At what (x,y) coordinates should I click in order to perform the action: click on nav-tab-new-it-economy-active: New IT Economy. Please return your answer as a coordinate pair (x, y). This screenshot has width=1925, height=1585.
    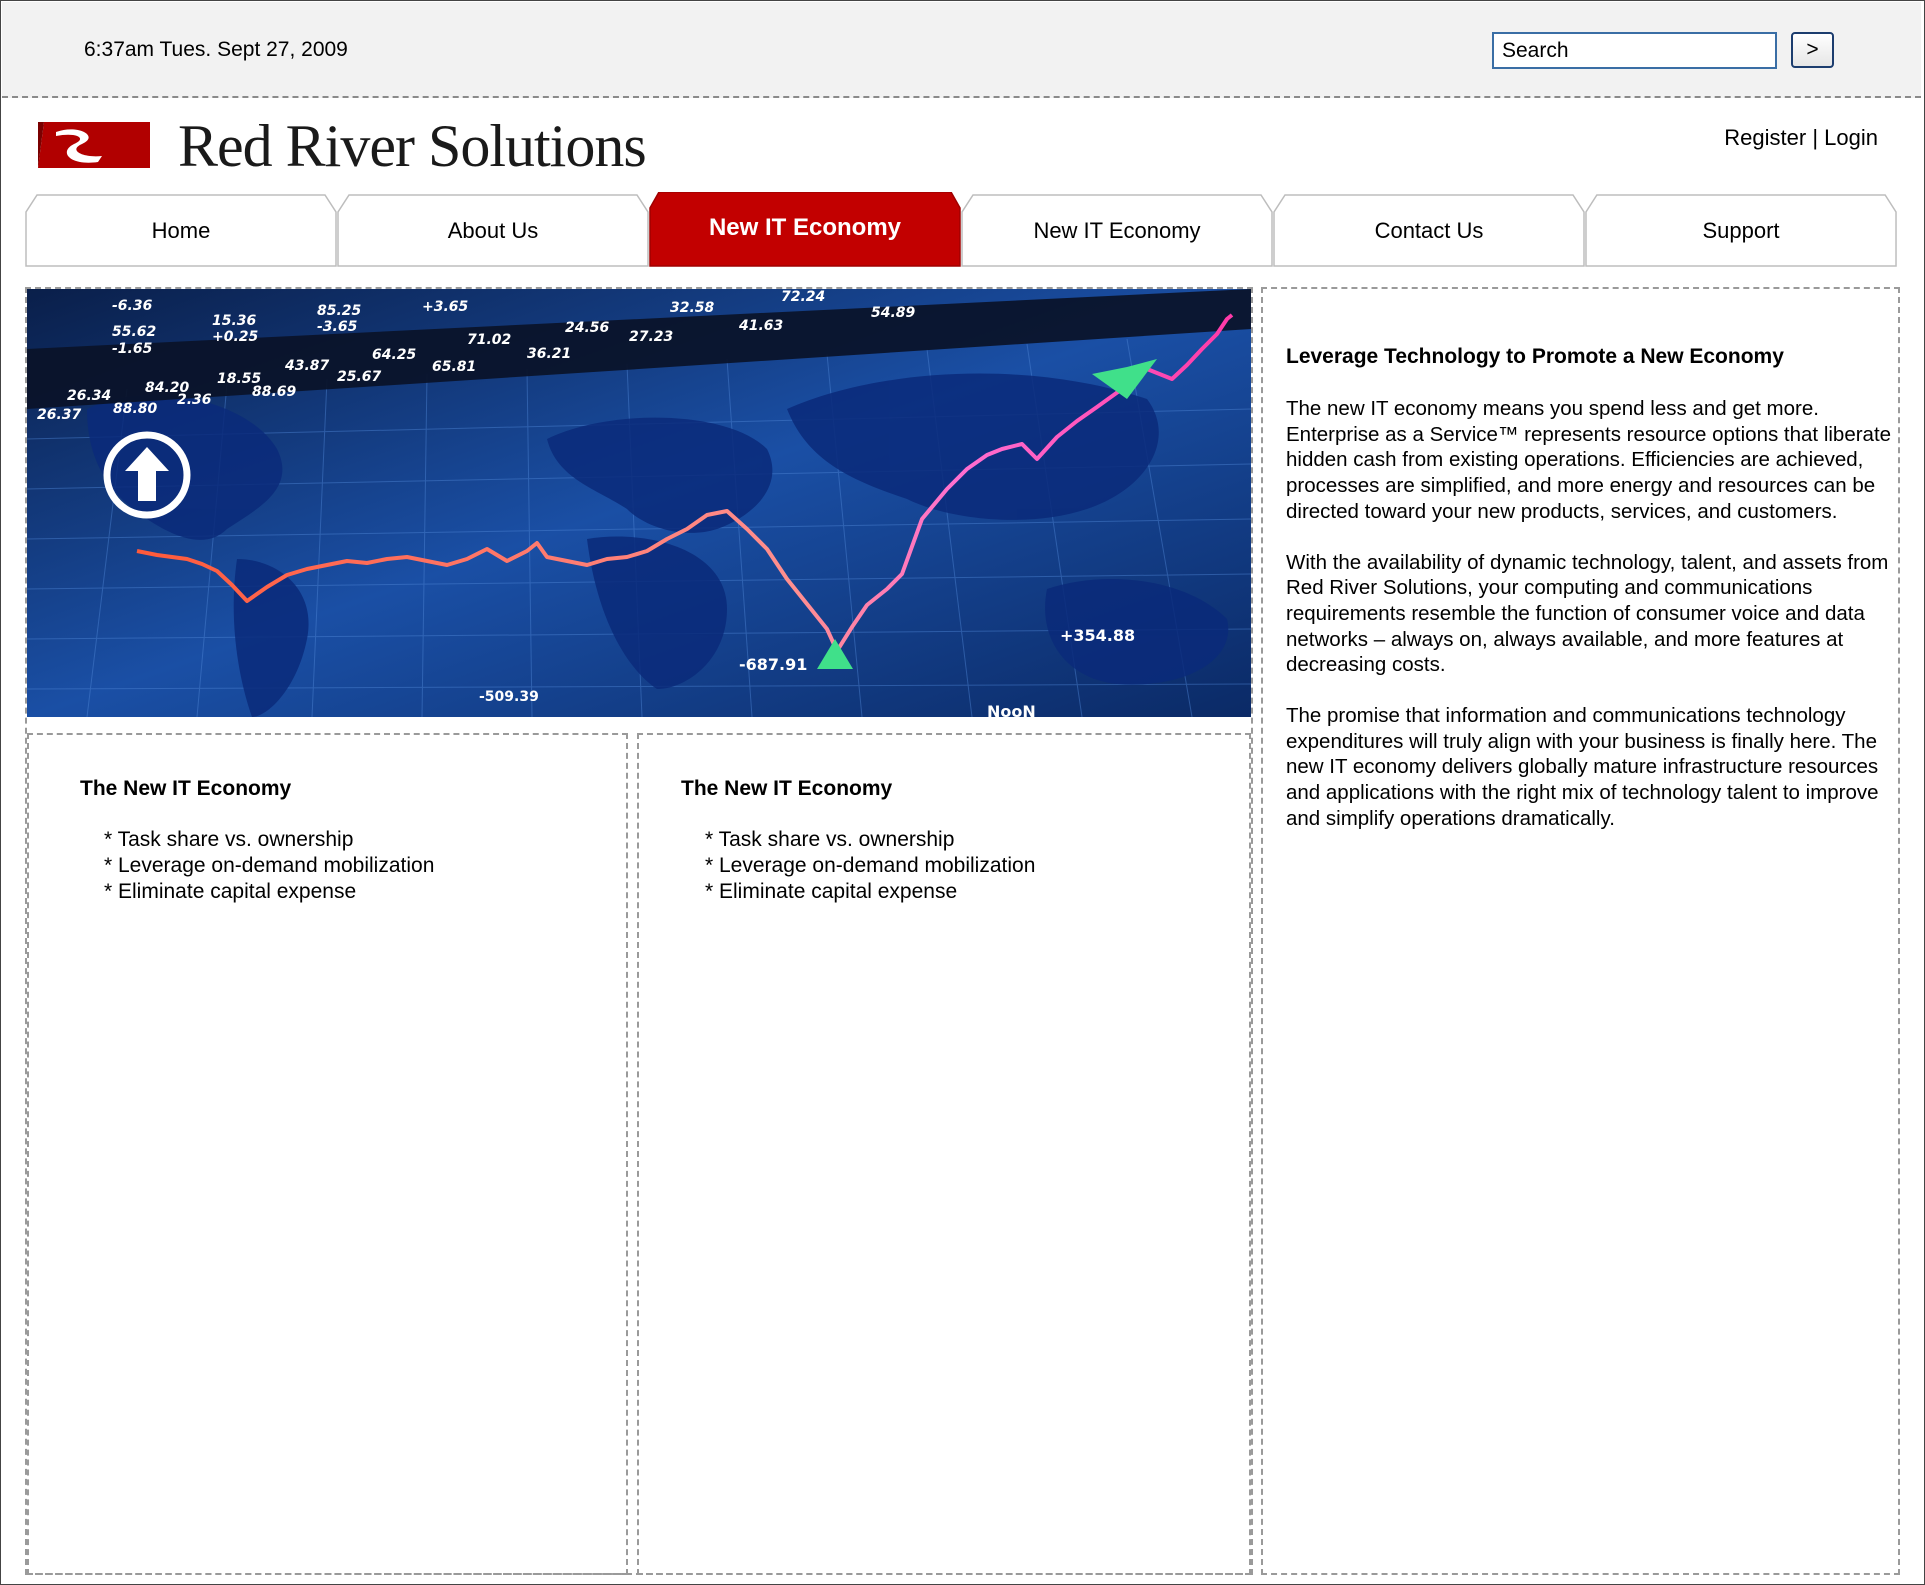
    Looking at the image, I should click on (805, 229).